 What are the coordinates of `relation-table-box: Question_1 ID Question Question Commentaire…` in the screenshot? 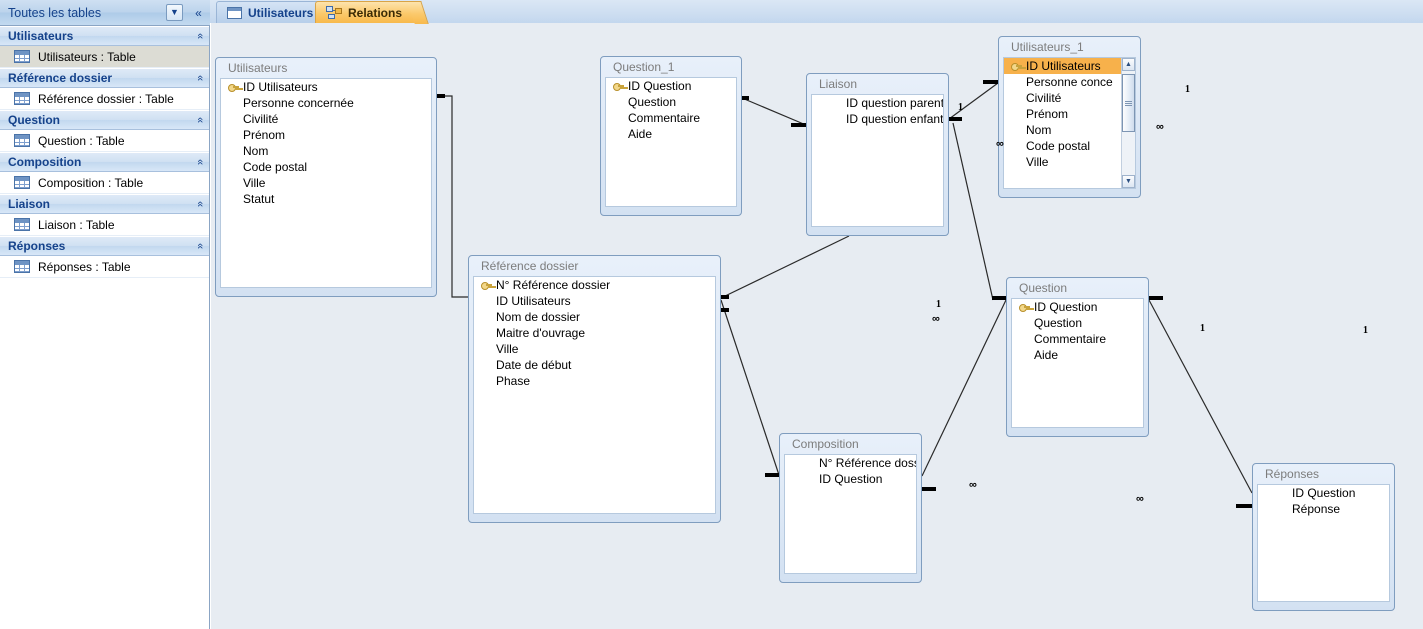 It's located at (671, 136).